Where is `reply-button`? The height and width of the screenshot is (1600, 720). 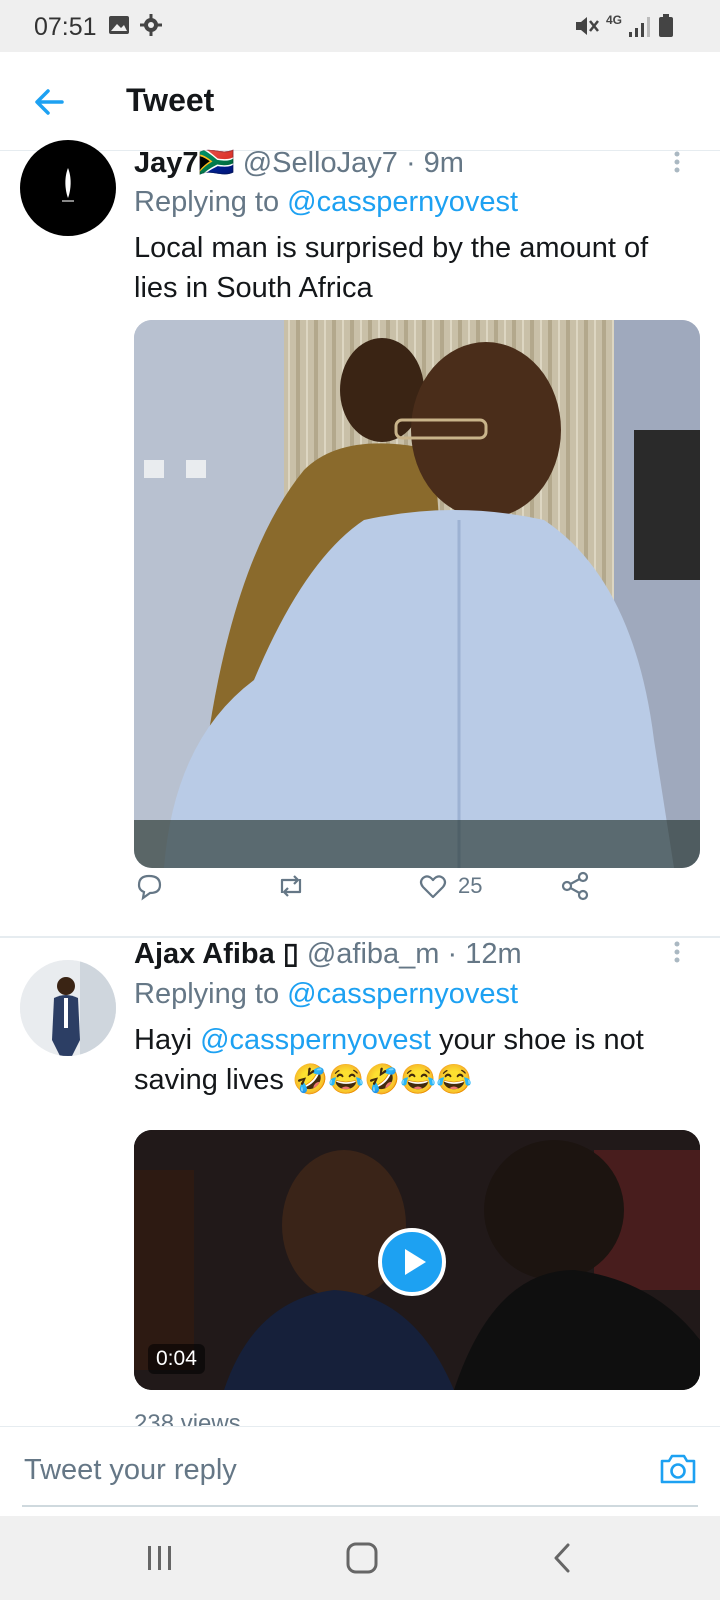 reply-button is located at coordinates (149, 886).